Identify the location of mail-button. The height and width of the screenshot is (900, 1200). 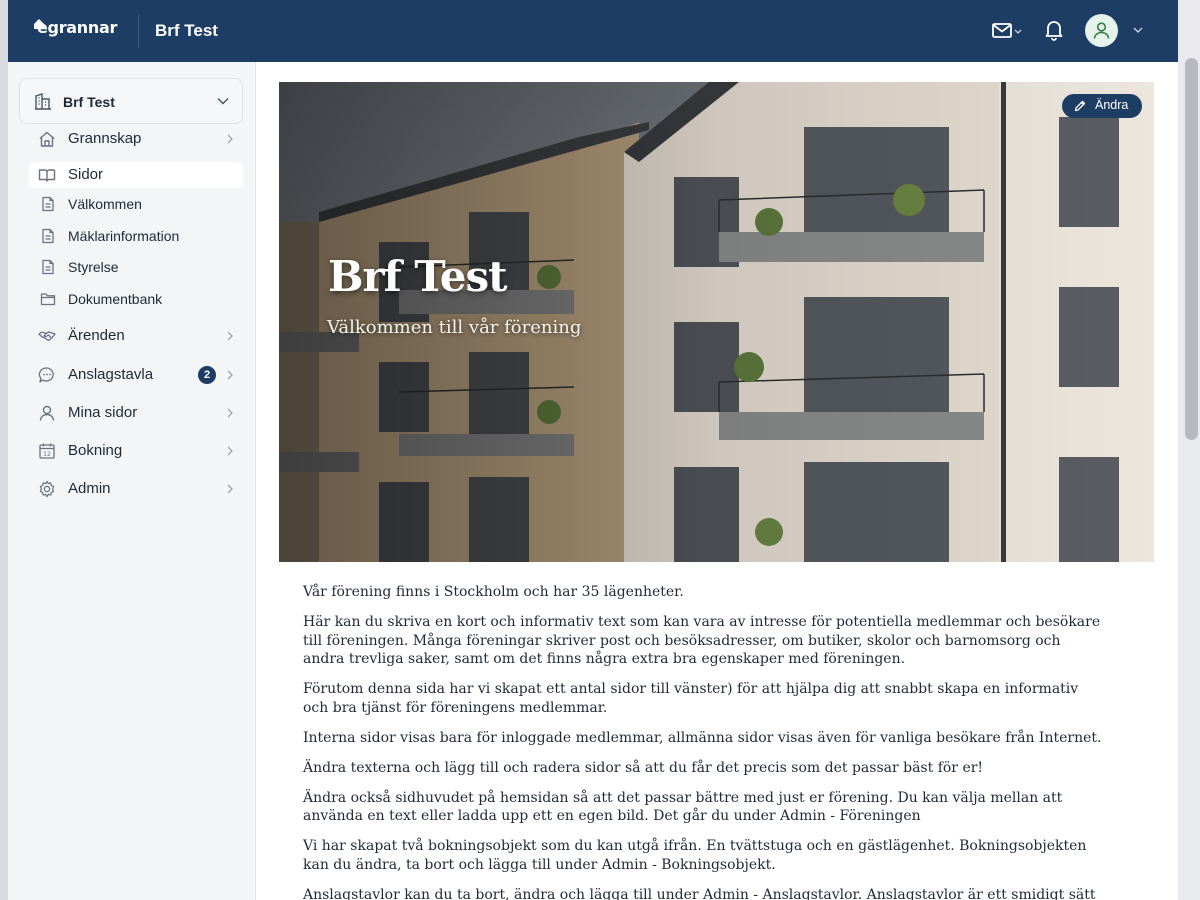
(1009, 31).